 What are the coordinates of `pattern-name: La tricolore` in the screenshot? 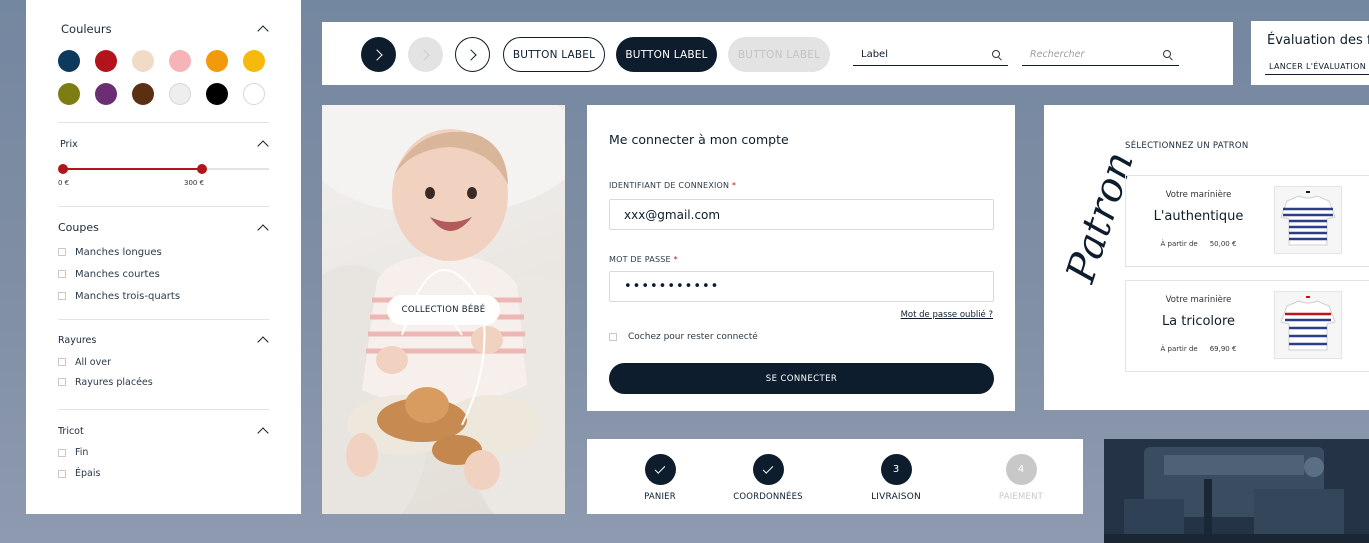 It's located at (1198, 321).